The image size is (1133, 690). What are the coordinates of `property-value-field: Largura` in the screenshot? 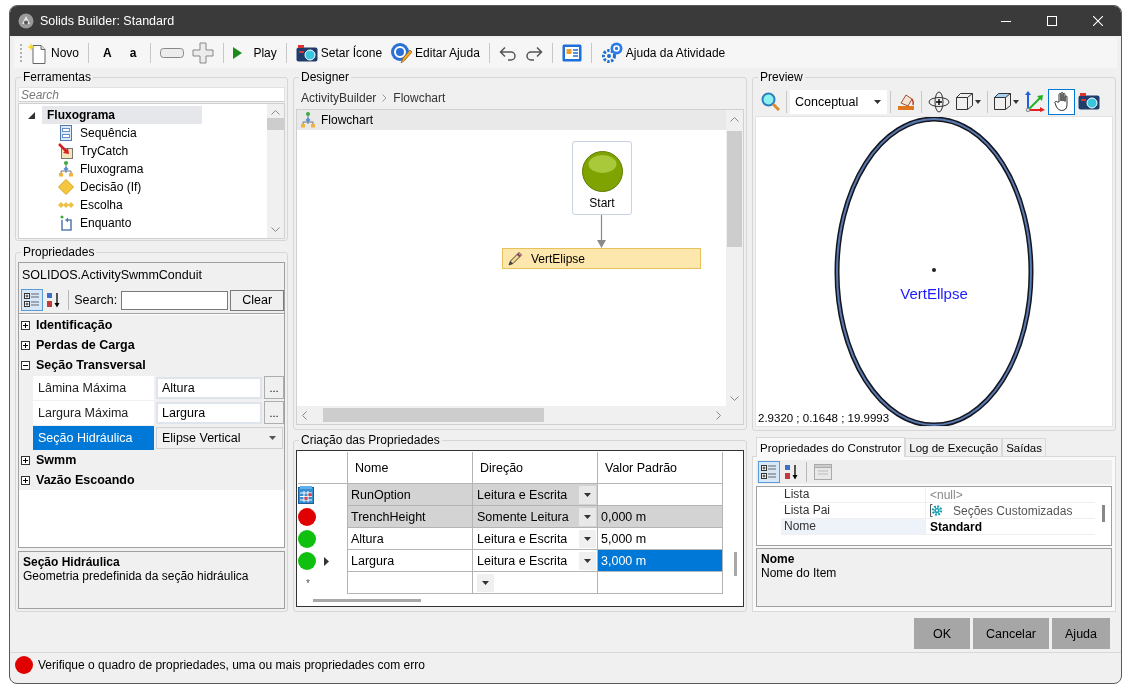 It's located at (209, 412).